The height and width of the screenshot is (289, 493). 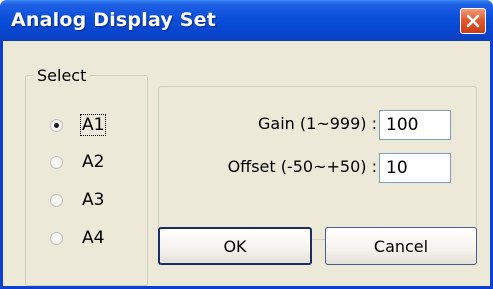 I want to click on select-group-label: Select, so click(x=62, y=75).